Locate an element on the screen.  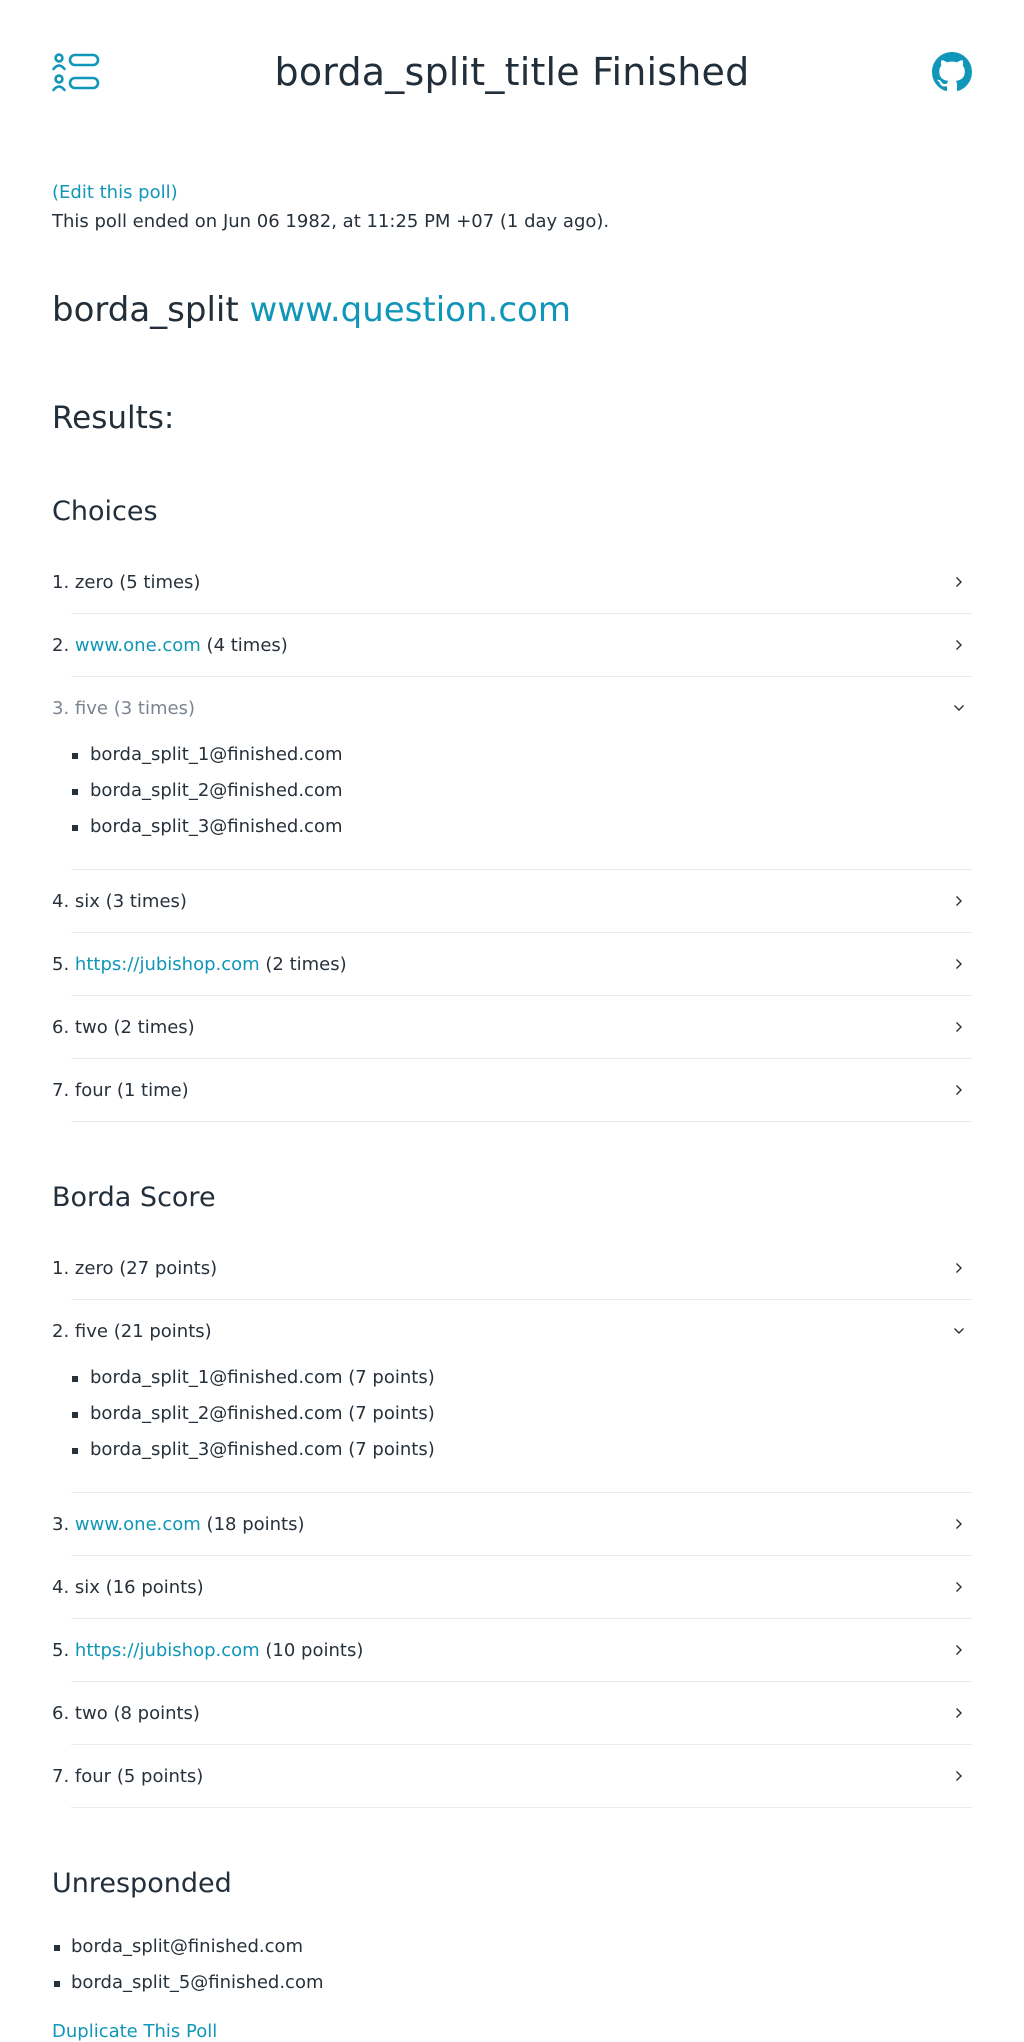
borda-score-item-rank: 6. is located at coordinates (61, 1713).